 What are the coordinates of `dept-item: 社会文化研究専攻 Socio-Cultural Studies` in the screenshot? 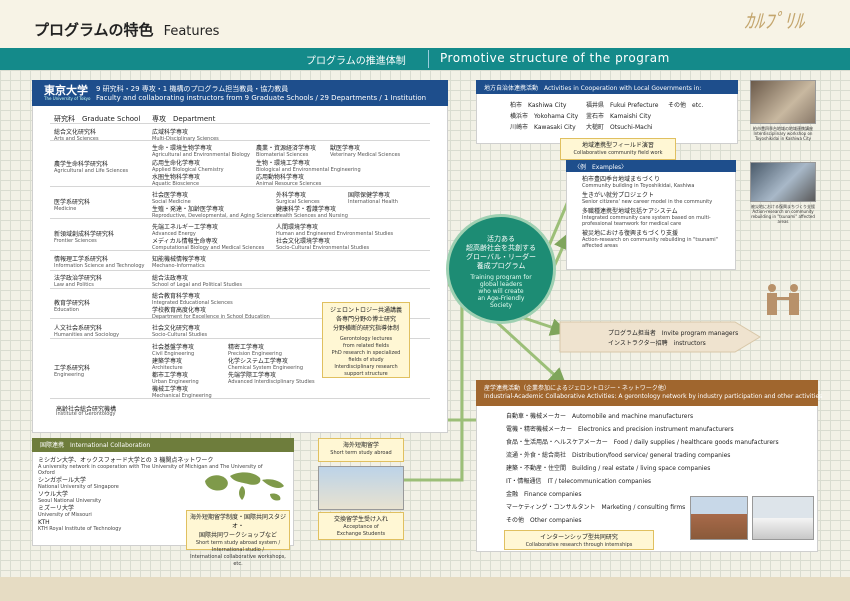 It's located at (180, 331).